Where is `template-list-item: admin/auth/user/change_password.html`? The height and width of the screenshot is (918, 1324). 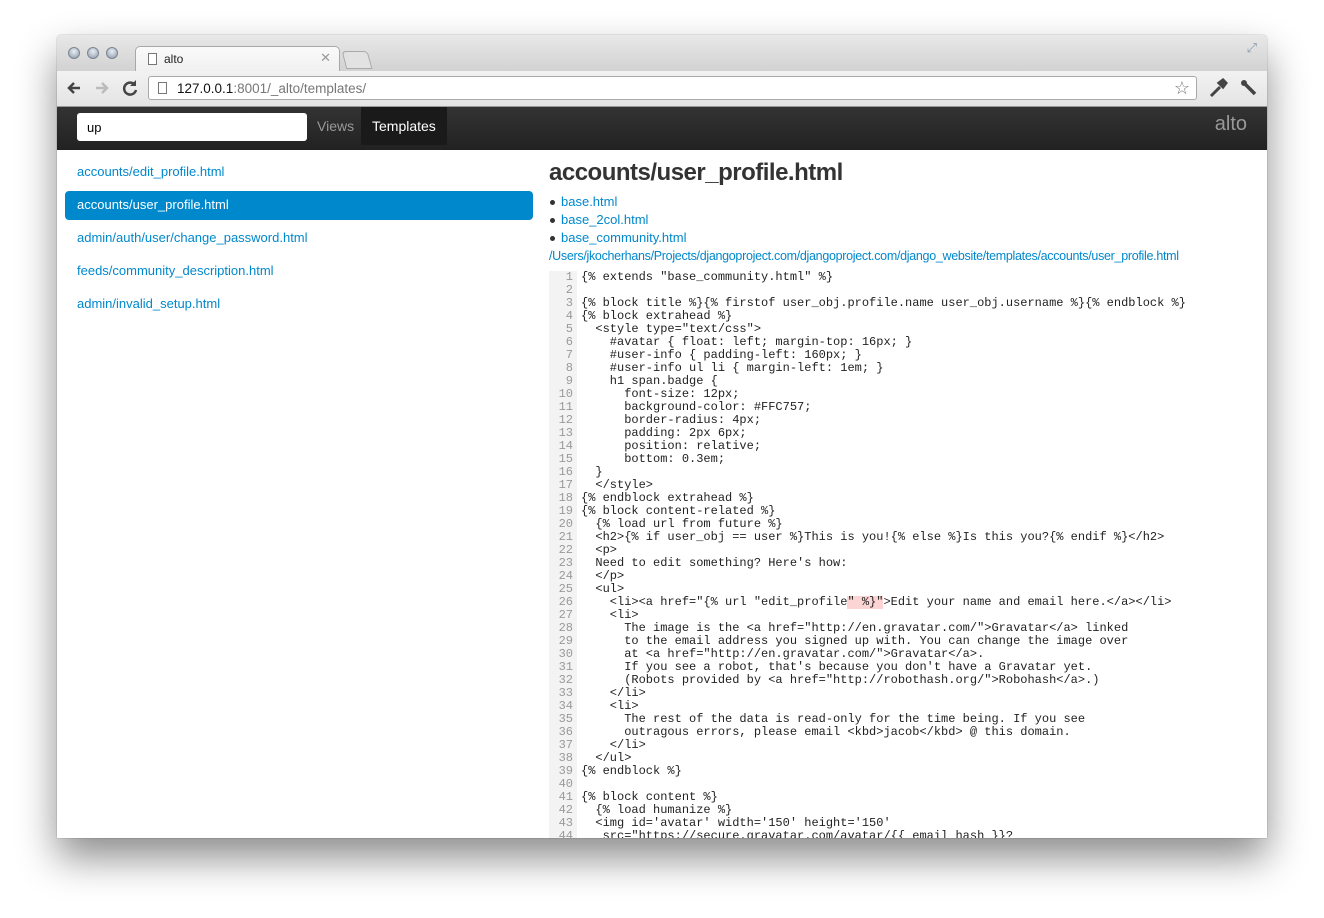 template-list-item: admin/auth/user/change_password.html is located at coordinates (299, 238).